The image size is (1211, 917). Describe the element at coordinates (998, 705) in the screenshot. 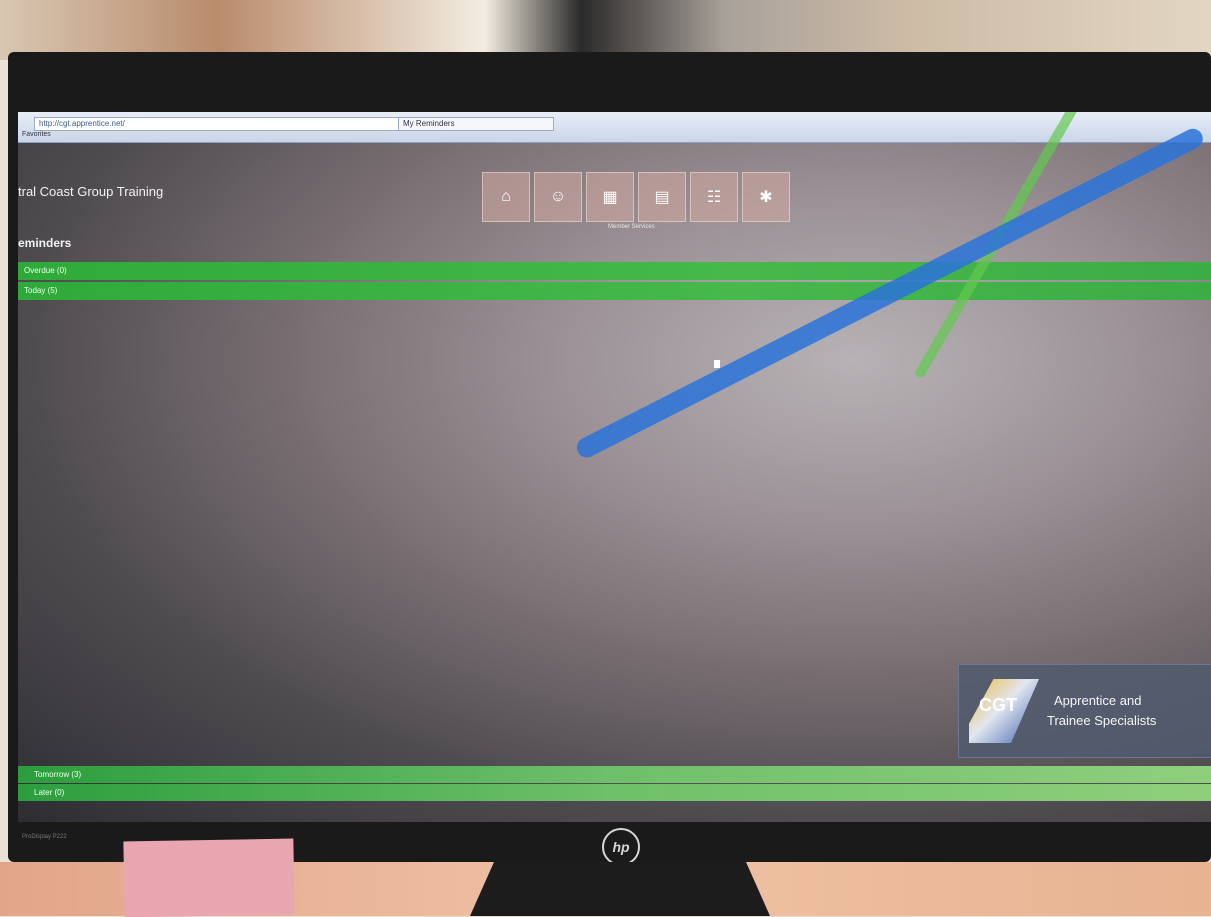

I see `logo-mark-text: CGT` at that location.